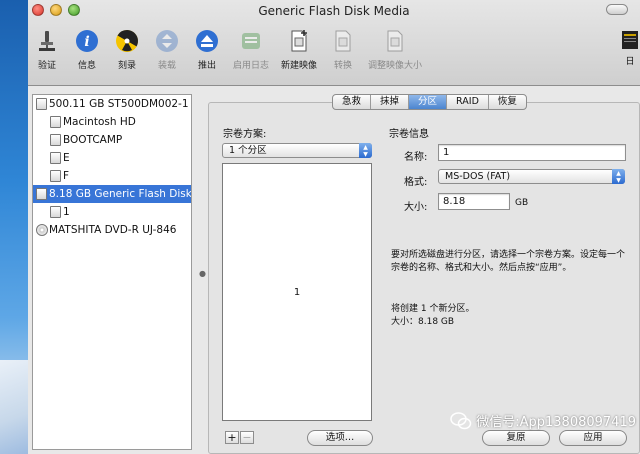  Describe the element at coordinates (630, 40) in the screenshot. I see `log-window-icon` at that location.